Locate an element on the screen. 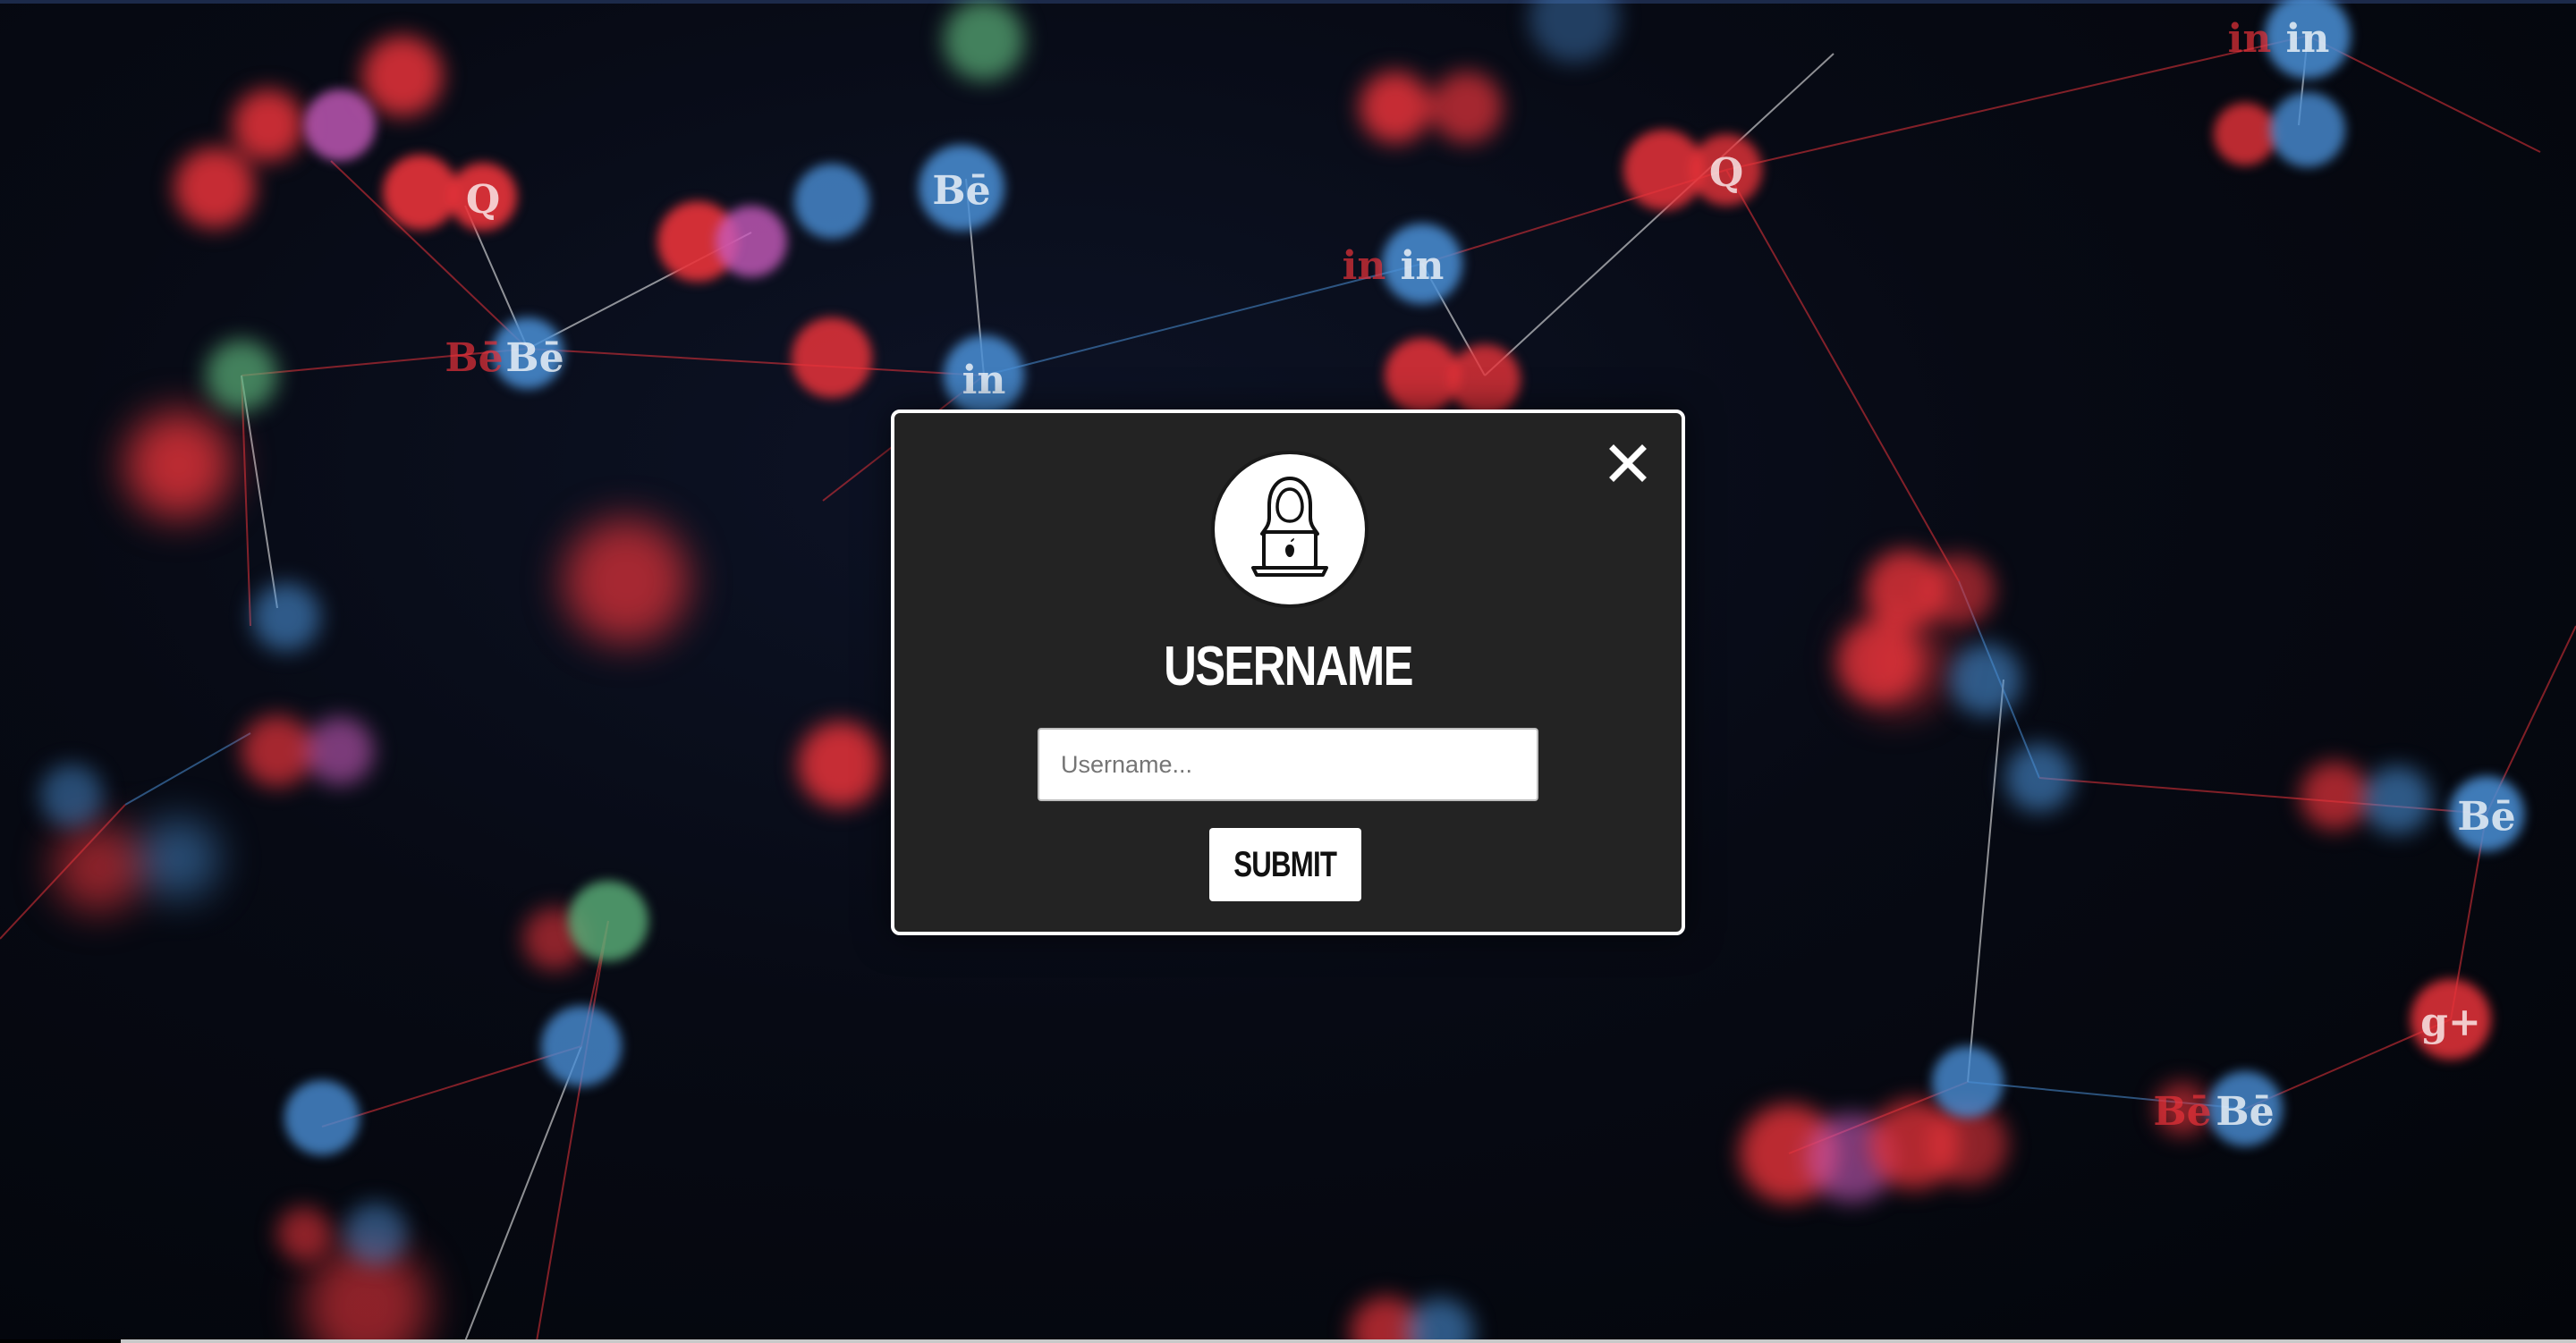 The image size is (2576, 1343). avatar is located at coordinates (1289, 529).